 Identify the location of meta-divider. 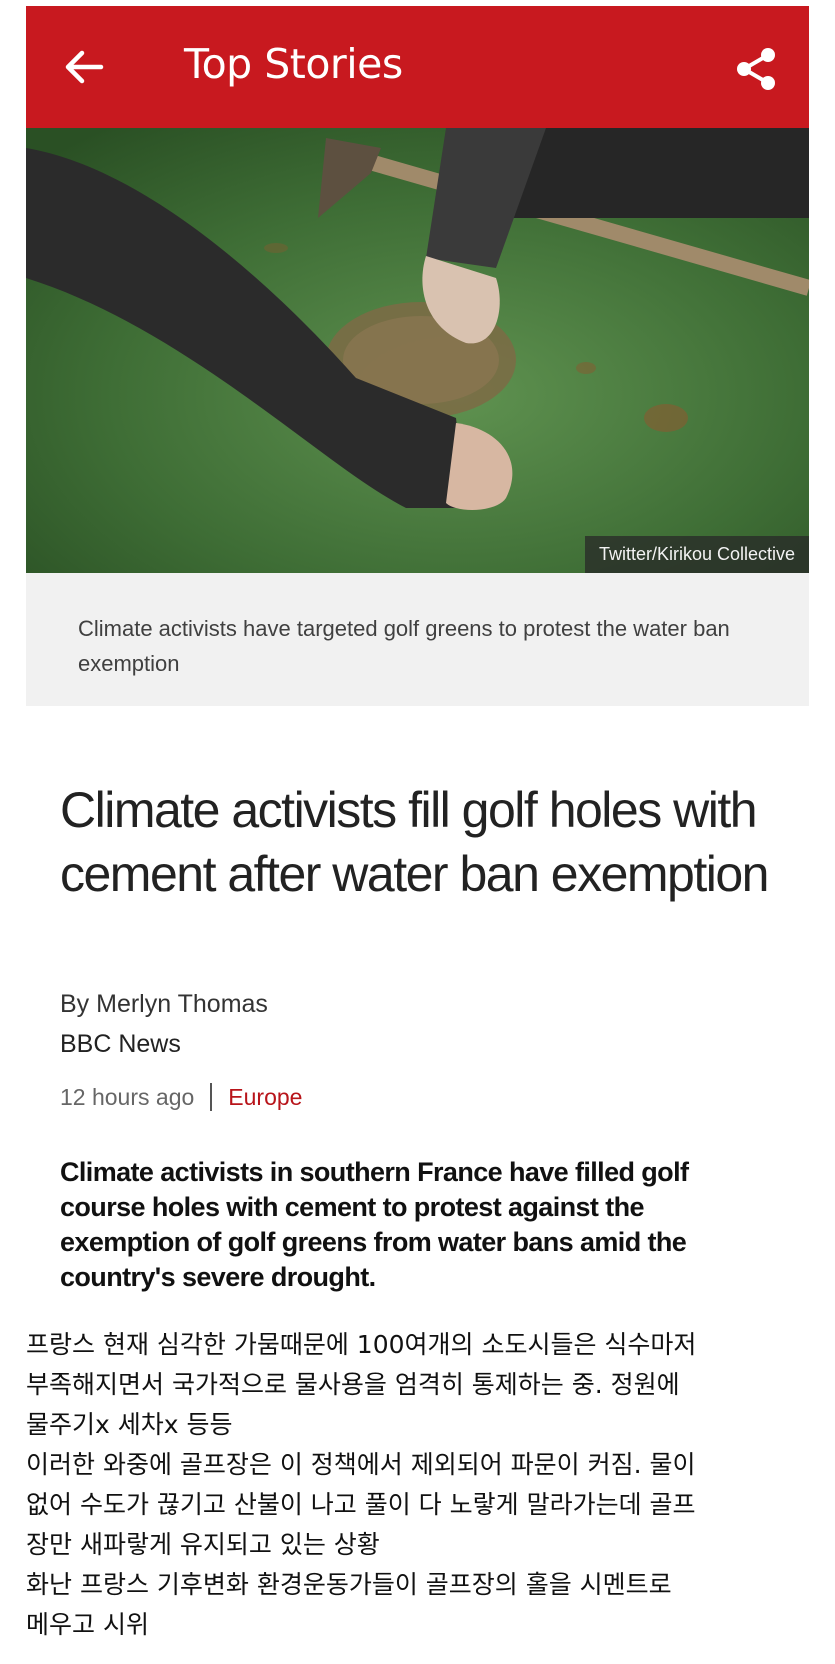
(211, 1097).